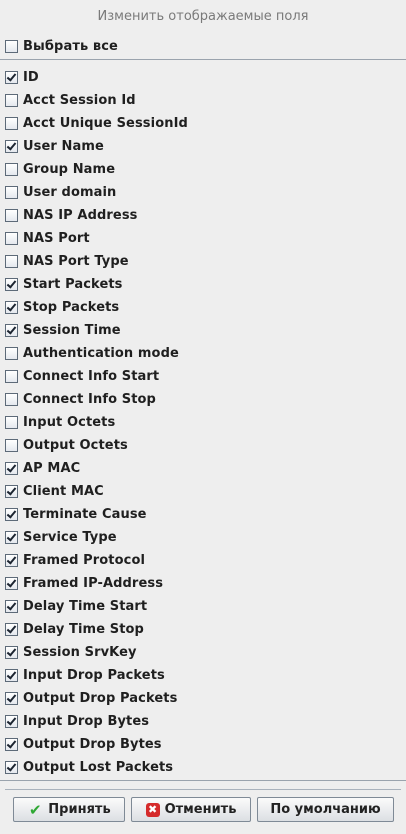 The image size is (406, 834). Describe the element at coordinates (61, 537) in the screenshot. I see `field-checkbox-row: Service Type` at that location.